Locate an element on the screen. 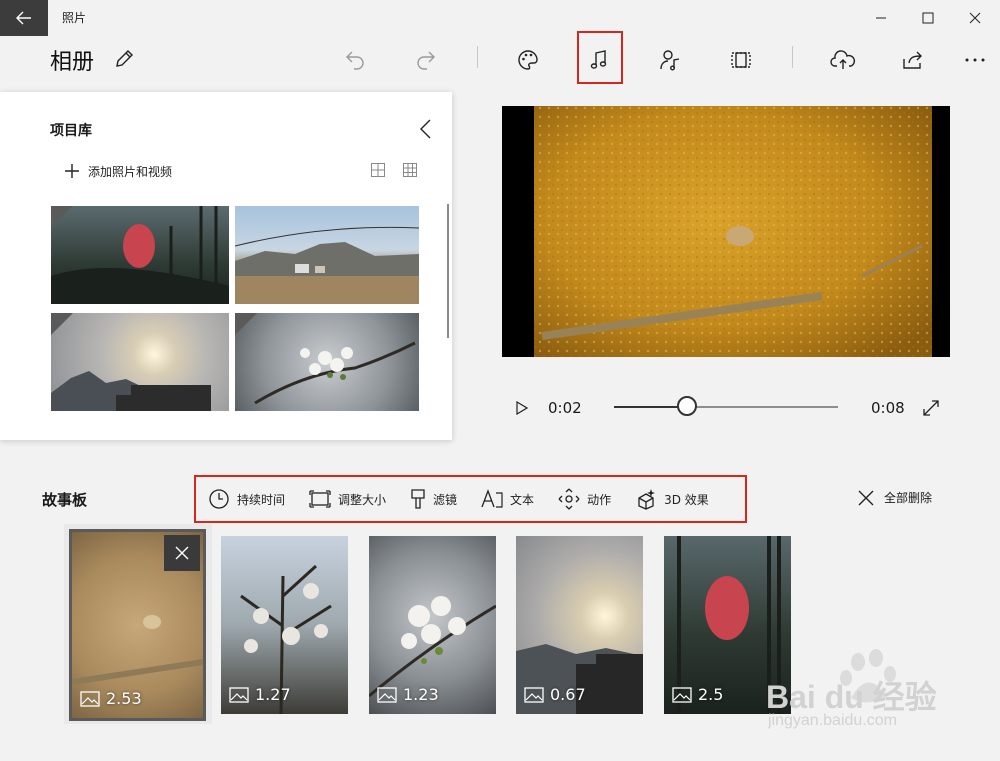 This screenshot has height=761, width=1000. card-duration: 1.23 is located at coordinates (408, 694).